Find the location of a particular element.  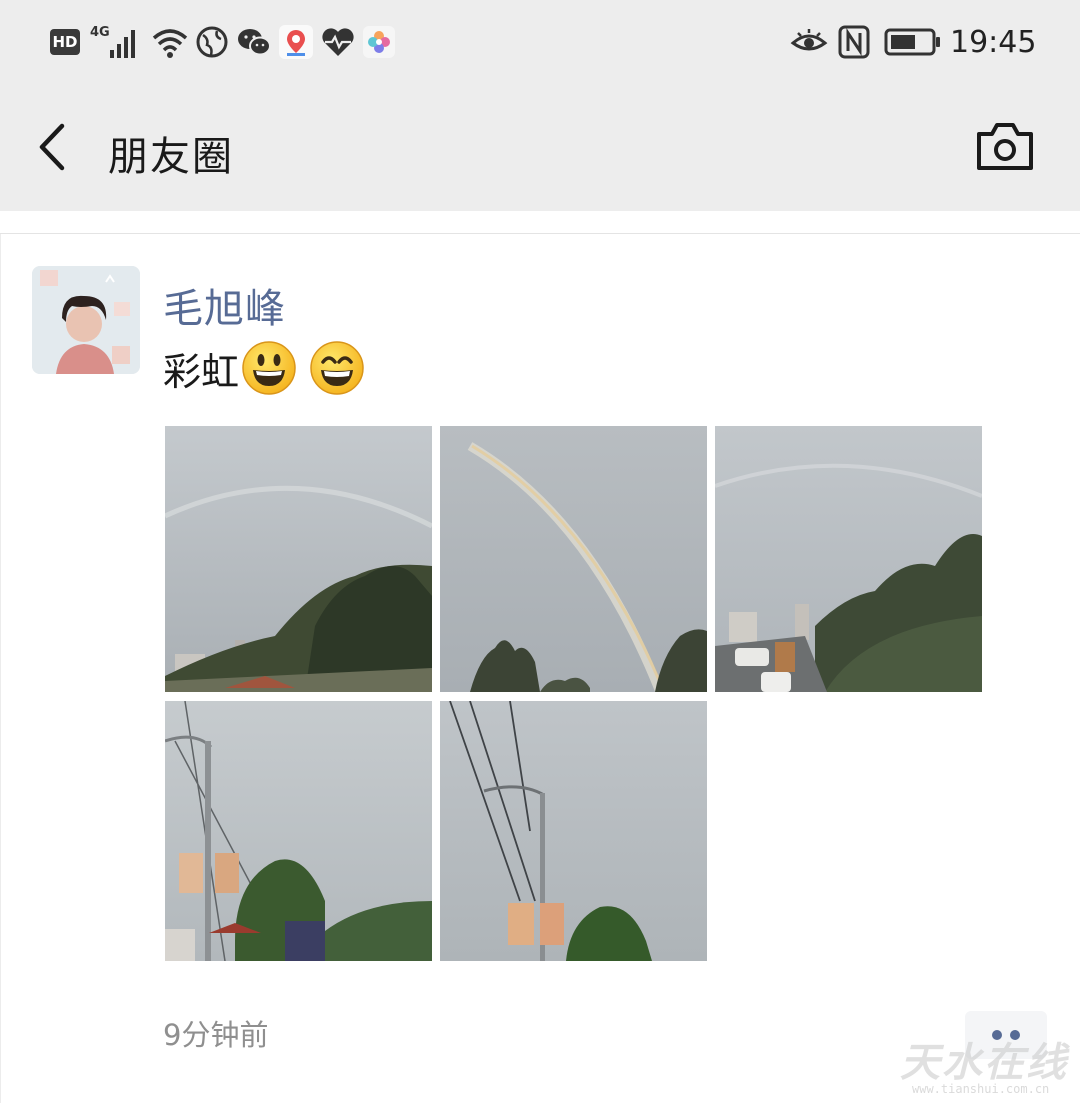

globe-icon is located at coordinates (212, 42).